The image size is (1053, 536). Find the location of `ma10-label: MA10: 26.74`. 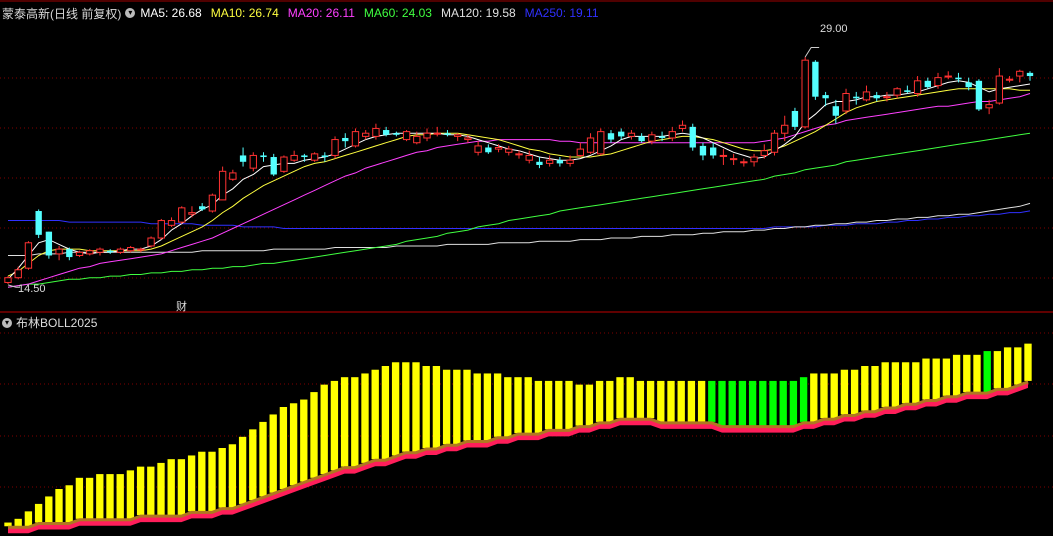

ma10-label: MA10: 26.74 is located at coordinates (244, 13).